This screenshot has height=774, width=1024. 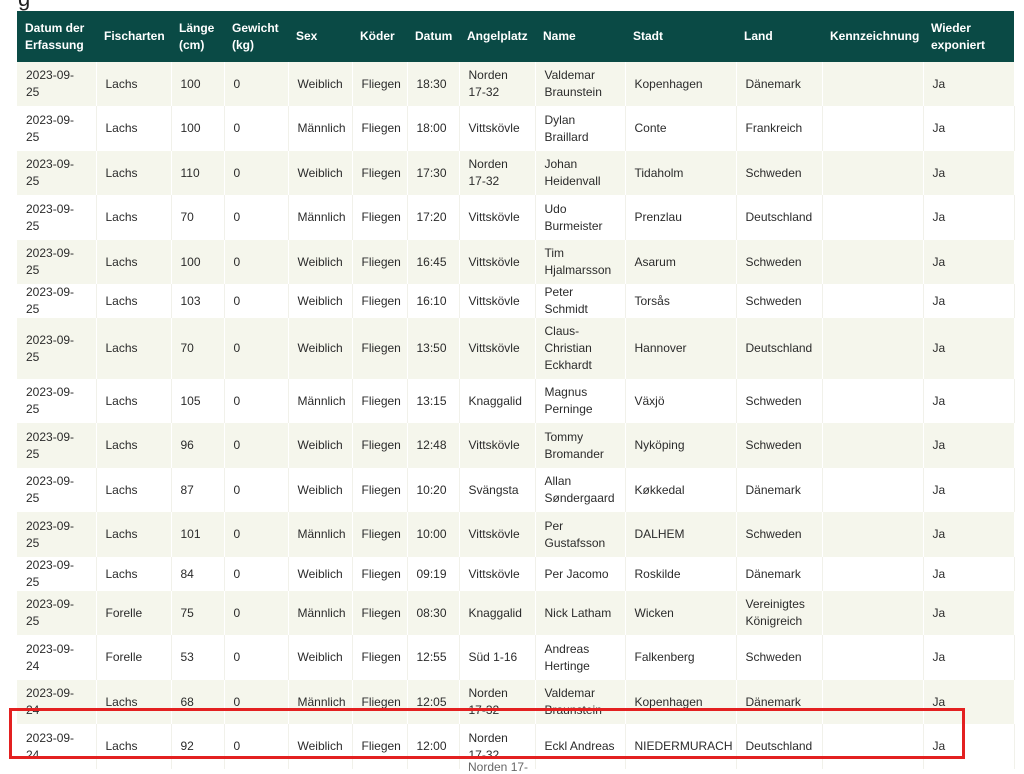 What do you see at coordinates (681, 401) in the screenshot?
I see `cell-stadt: Växjö` at bounding box center [681, 401].